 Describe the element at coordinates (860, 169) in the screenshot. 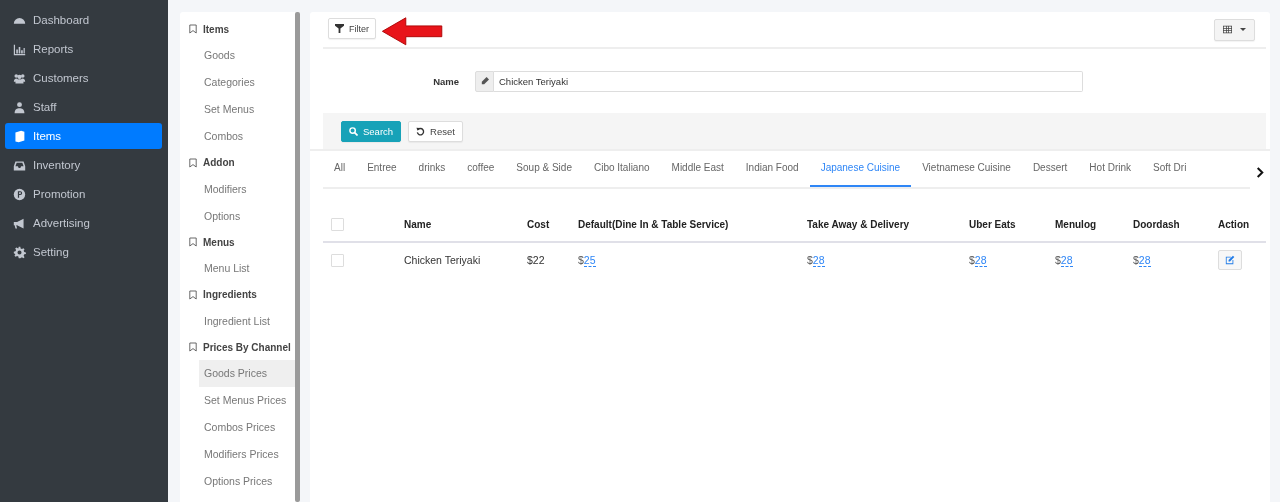

I see `category-tab: Japanese Cuisine` at that location.